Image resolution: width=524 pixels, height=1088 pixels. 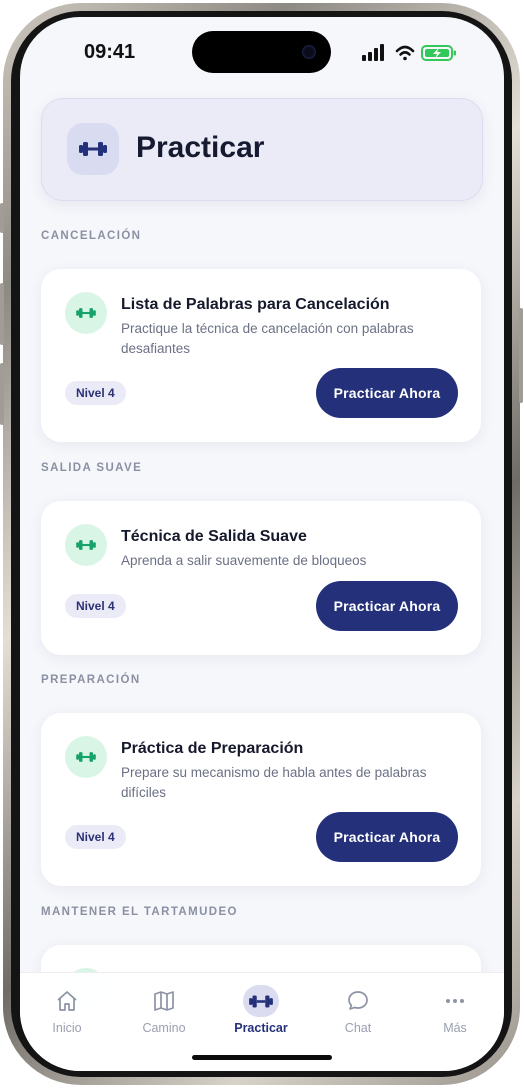 I want to click on tab-inicio: Inicio, so click(x=67, y=1015).